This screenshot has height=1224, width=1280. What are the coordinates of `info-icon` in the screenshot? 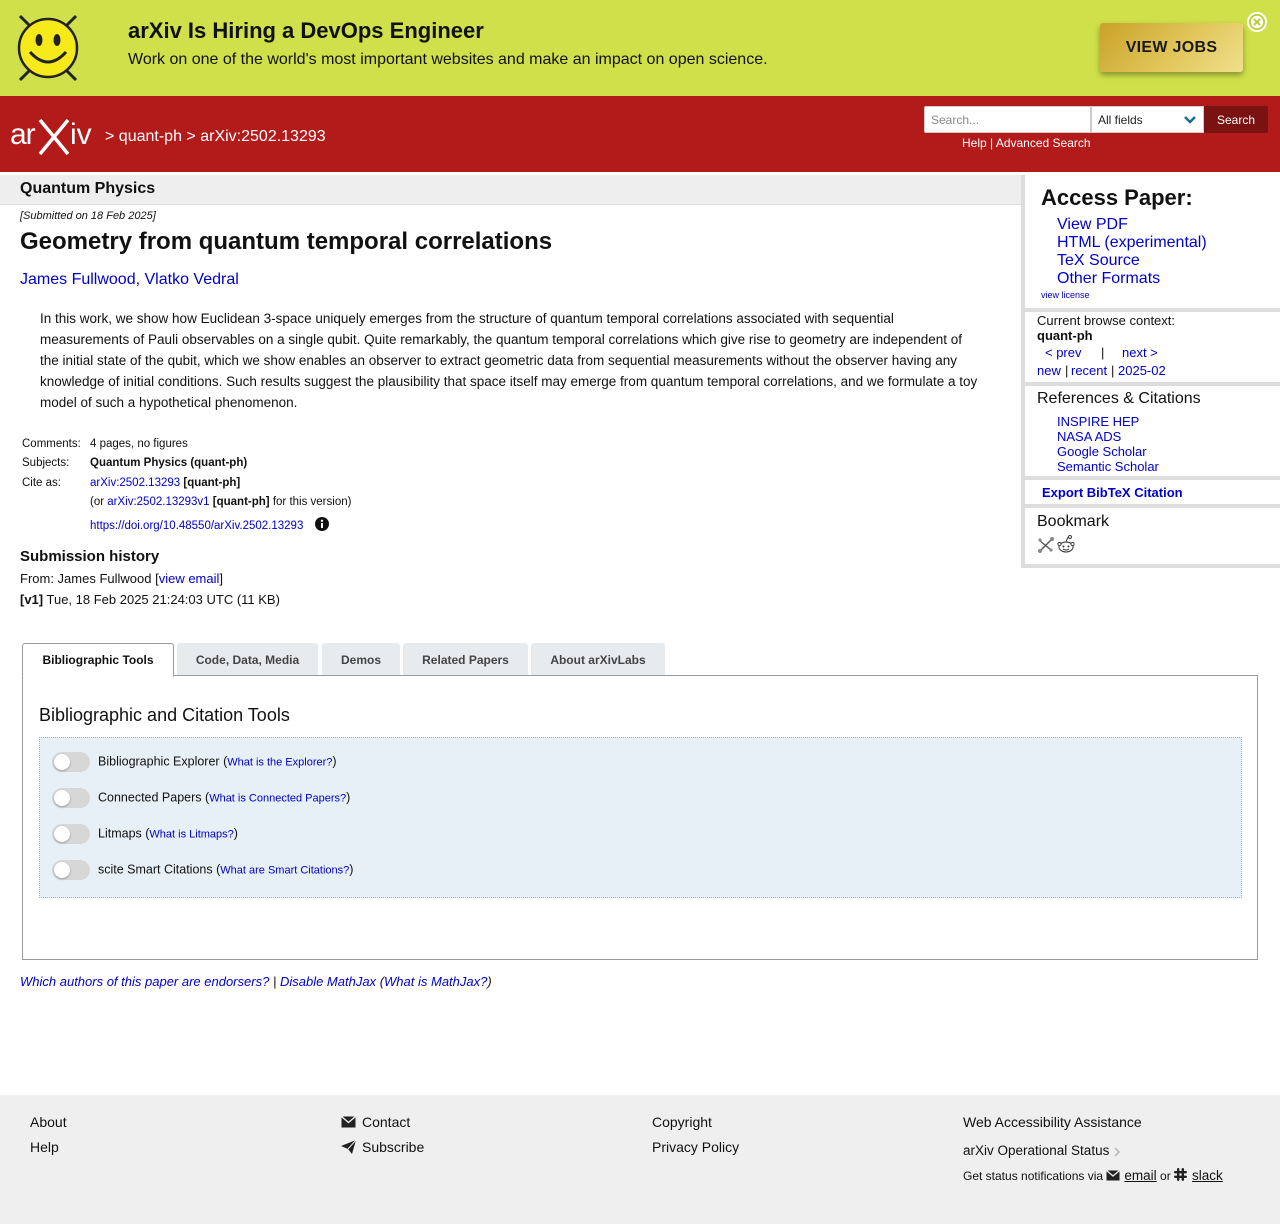 It's located at (321, 524).